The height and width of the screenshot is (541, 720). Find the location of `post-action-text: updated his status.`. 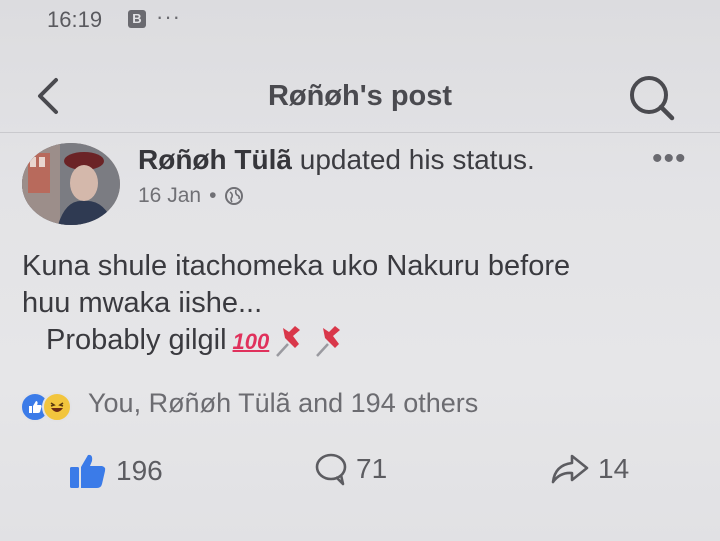

post-action-text: updated his status. is located at coordinates (417, 159).